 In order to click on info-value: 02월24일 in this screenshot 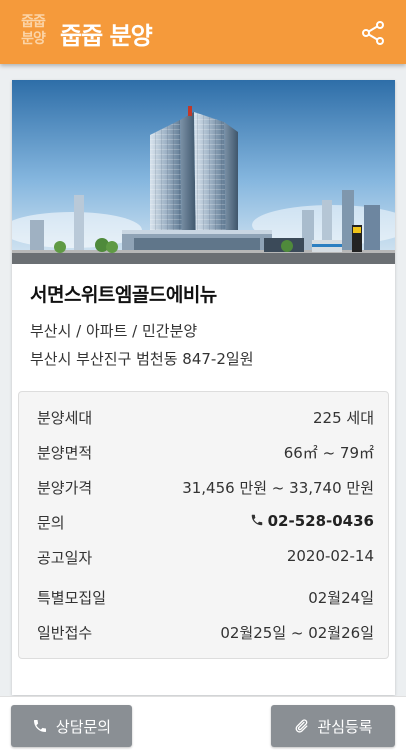, I will do `click(341, 598)`.